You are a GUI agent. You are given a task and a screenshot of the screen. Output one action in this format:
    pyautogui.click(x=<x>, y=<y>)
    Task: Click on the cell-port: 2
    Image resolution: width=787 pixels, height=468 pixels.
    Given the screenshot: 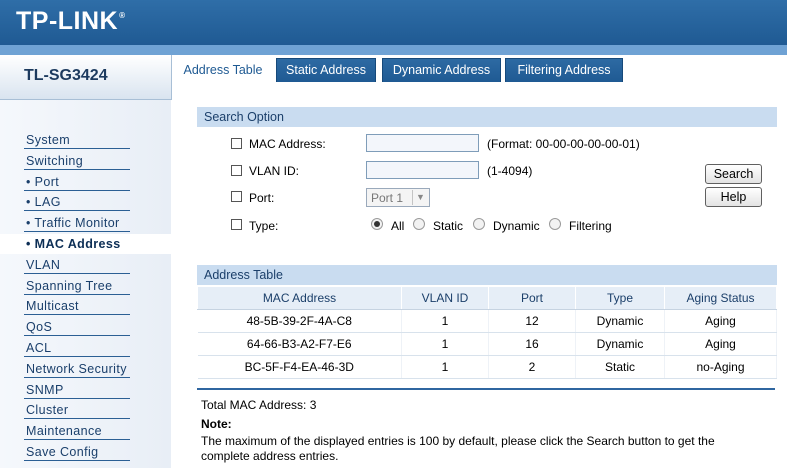 What is the action you would take?
    pyautogui.click(x=532, y=367)
    